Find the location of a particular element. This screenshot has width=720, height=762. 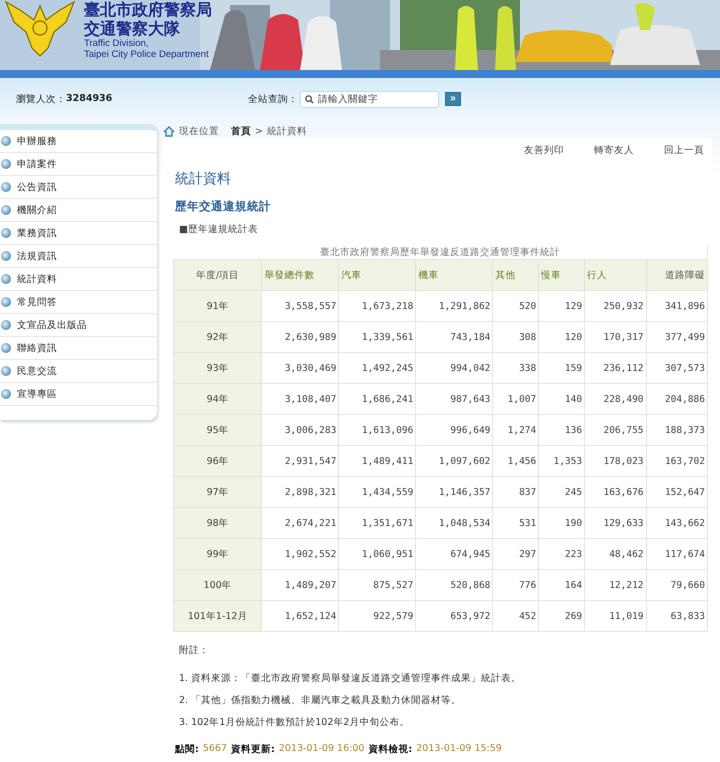

row-header: 92年 is located at coordinates (218, 337).